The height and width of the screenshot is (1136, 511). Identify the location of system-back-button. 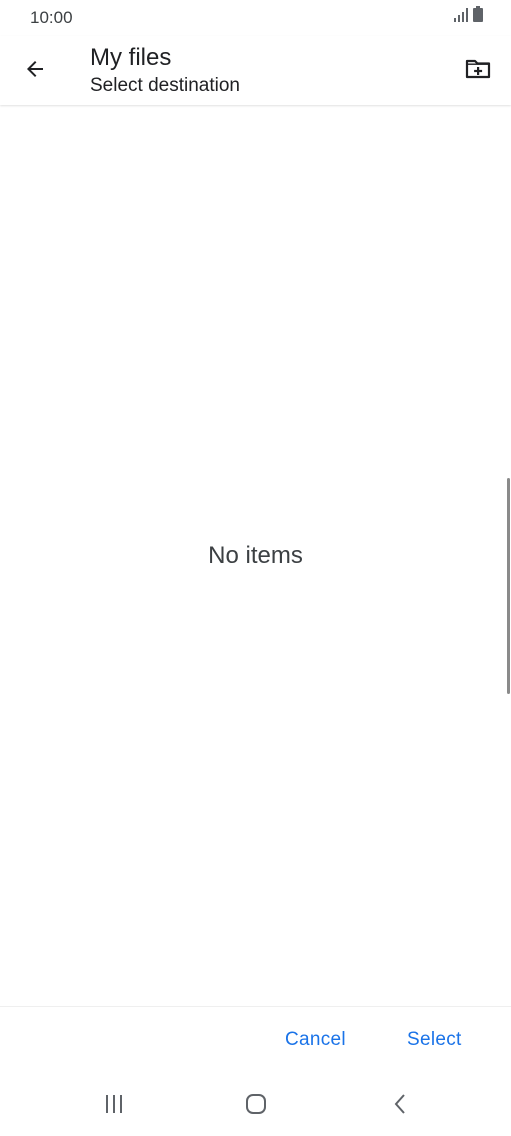
(400, 1106).